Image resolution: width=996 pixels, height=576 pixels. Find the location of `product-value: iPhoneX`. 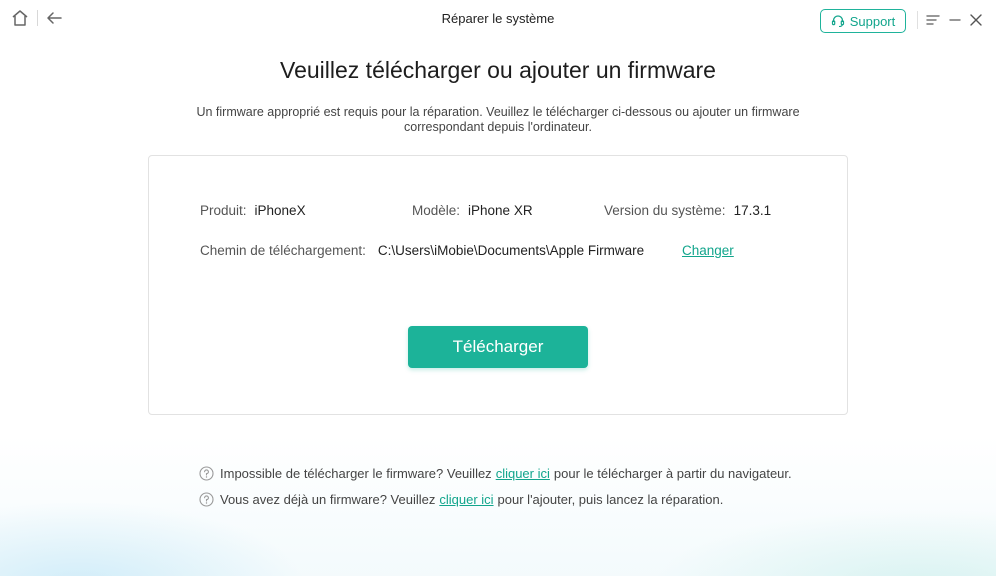

product-value: iPhoneX is located at coordinates (280, 210).